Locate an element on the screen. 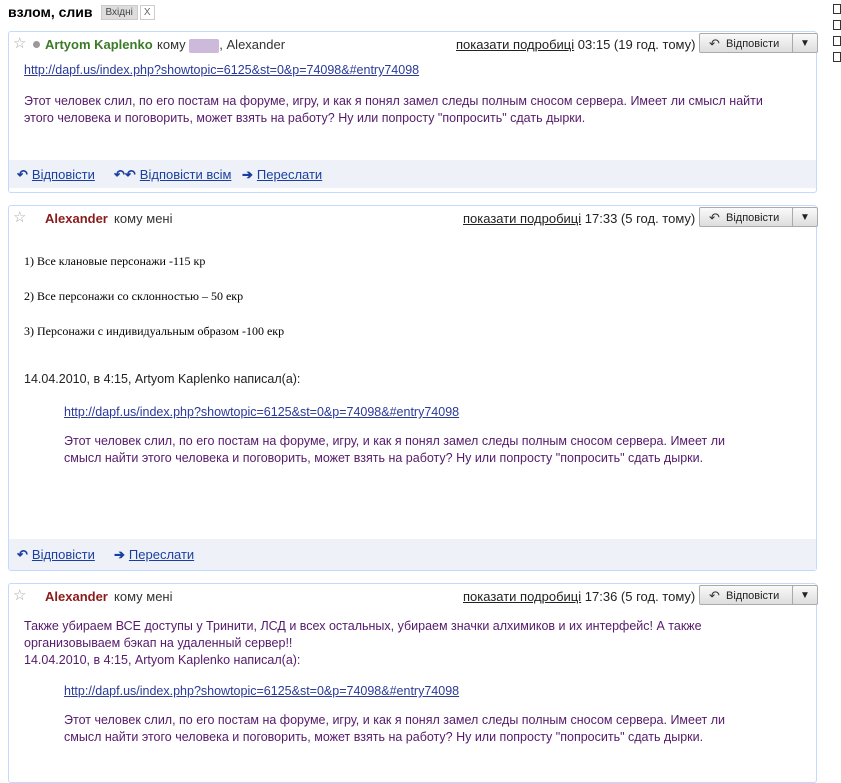 The height and width of the screenshot is (783, 841). new-window-icon is located at coordinates (837, 25).